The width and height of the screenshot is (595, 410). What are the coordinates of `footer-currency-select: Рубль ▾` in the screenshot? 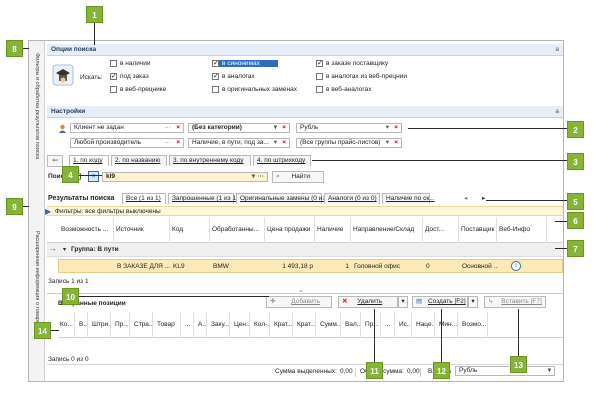 It's located at (505, 371).